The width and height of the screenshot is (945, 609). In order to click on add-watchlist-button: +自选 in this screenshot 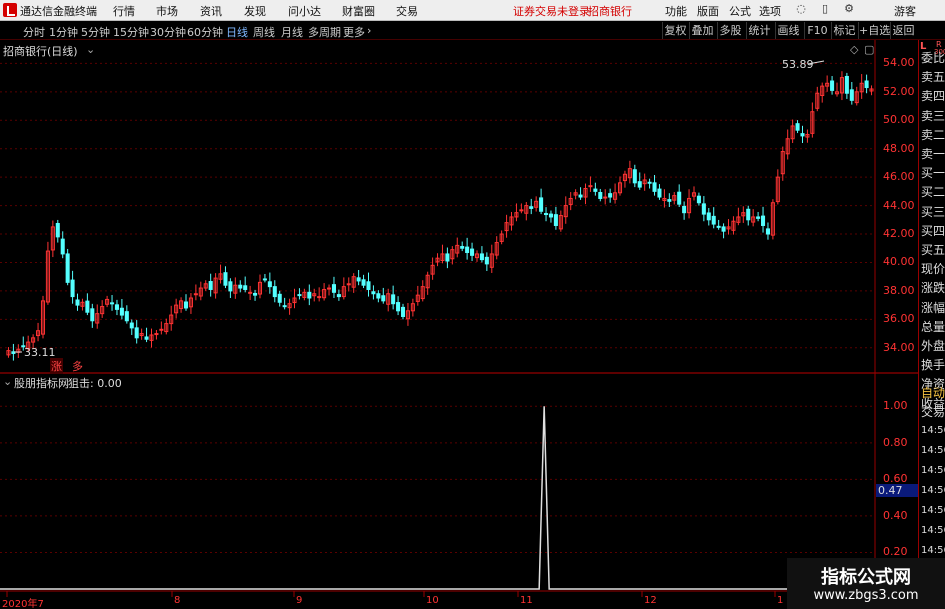, I will do `click(874, 30)`.